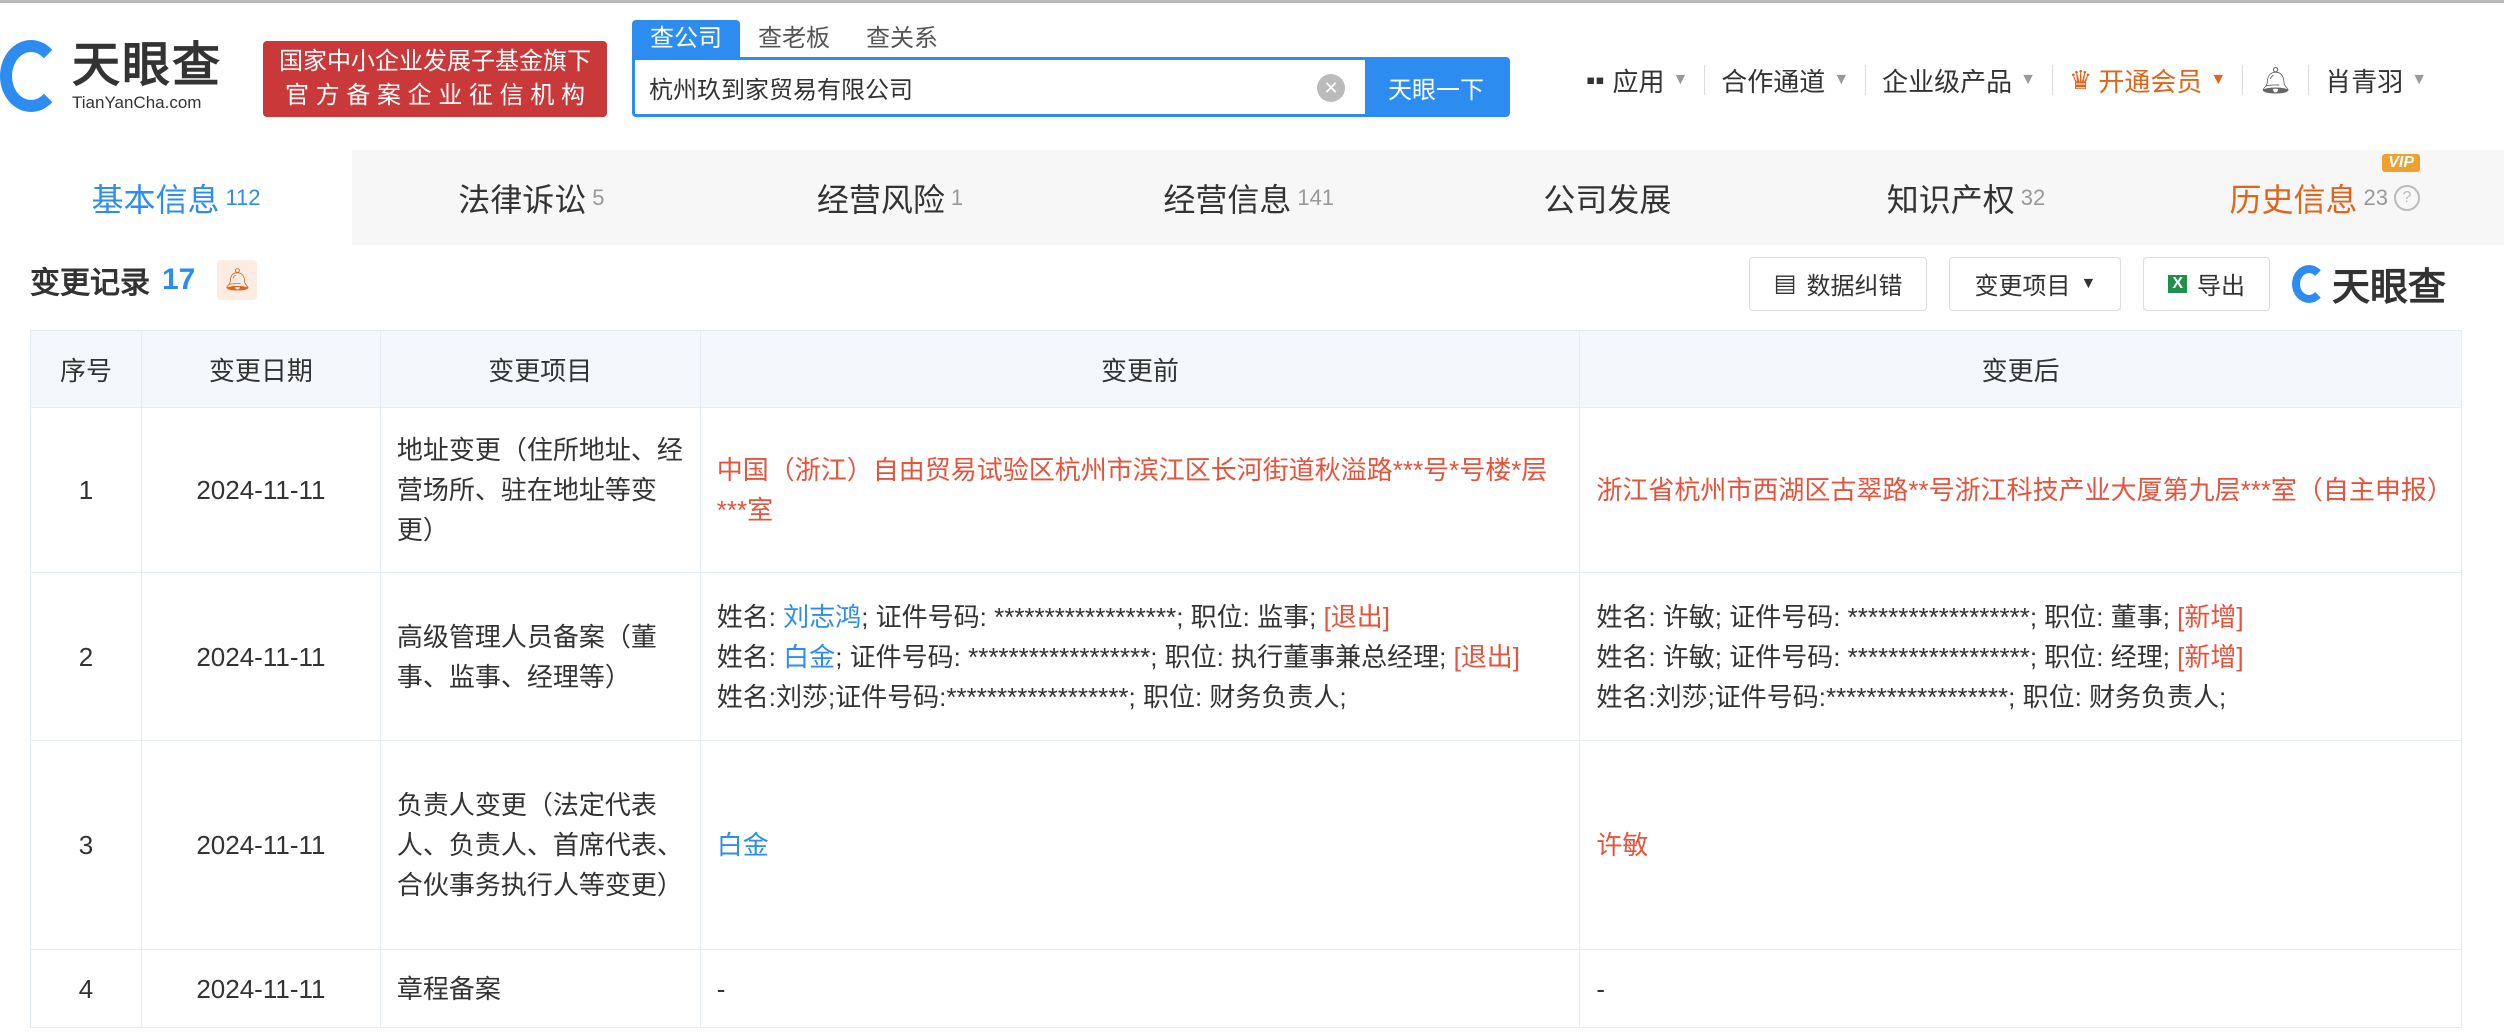  Describe the element at coordinates (2022, 286) in the screenshot. I see `button-label: 变更项目` at that location.